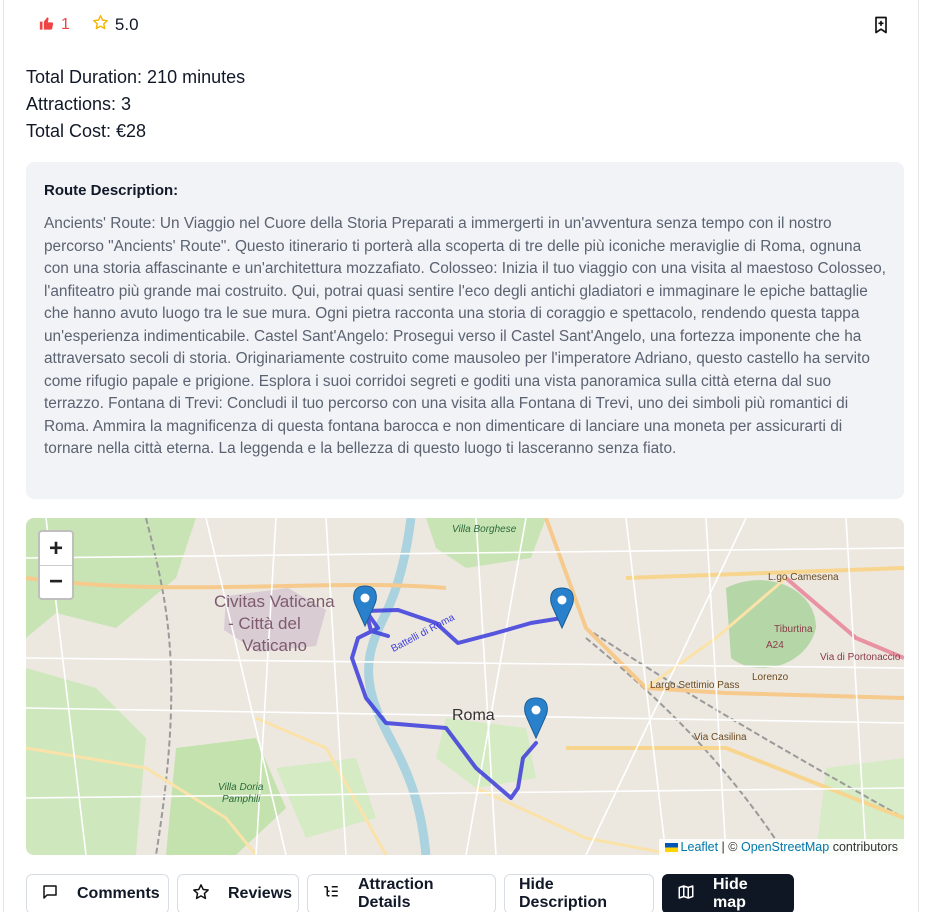  Describe the element at coordinates (65, 24) in the screenshot. I see `like-count: 1` at that location.